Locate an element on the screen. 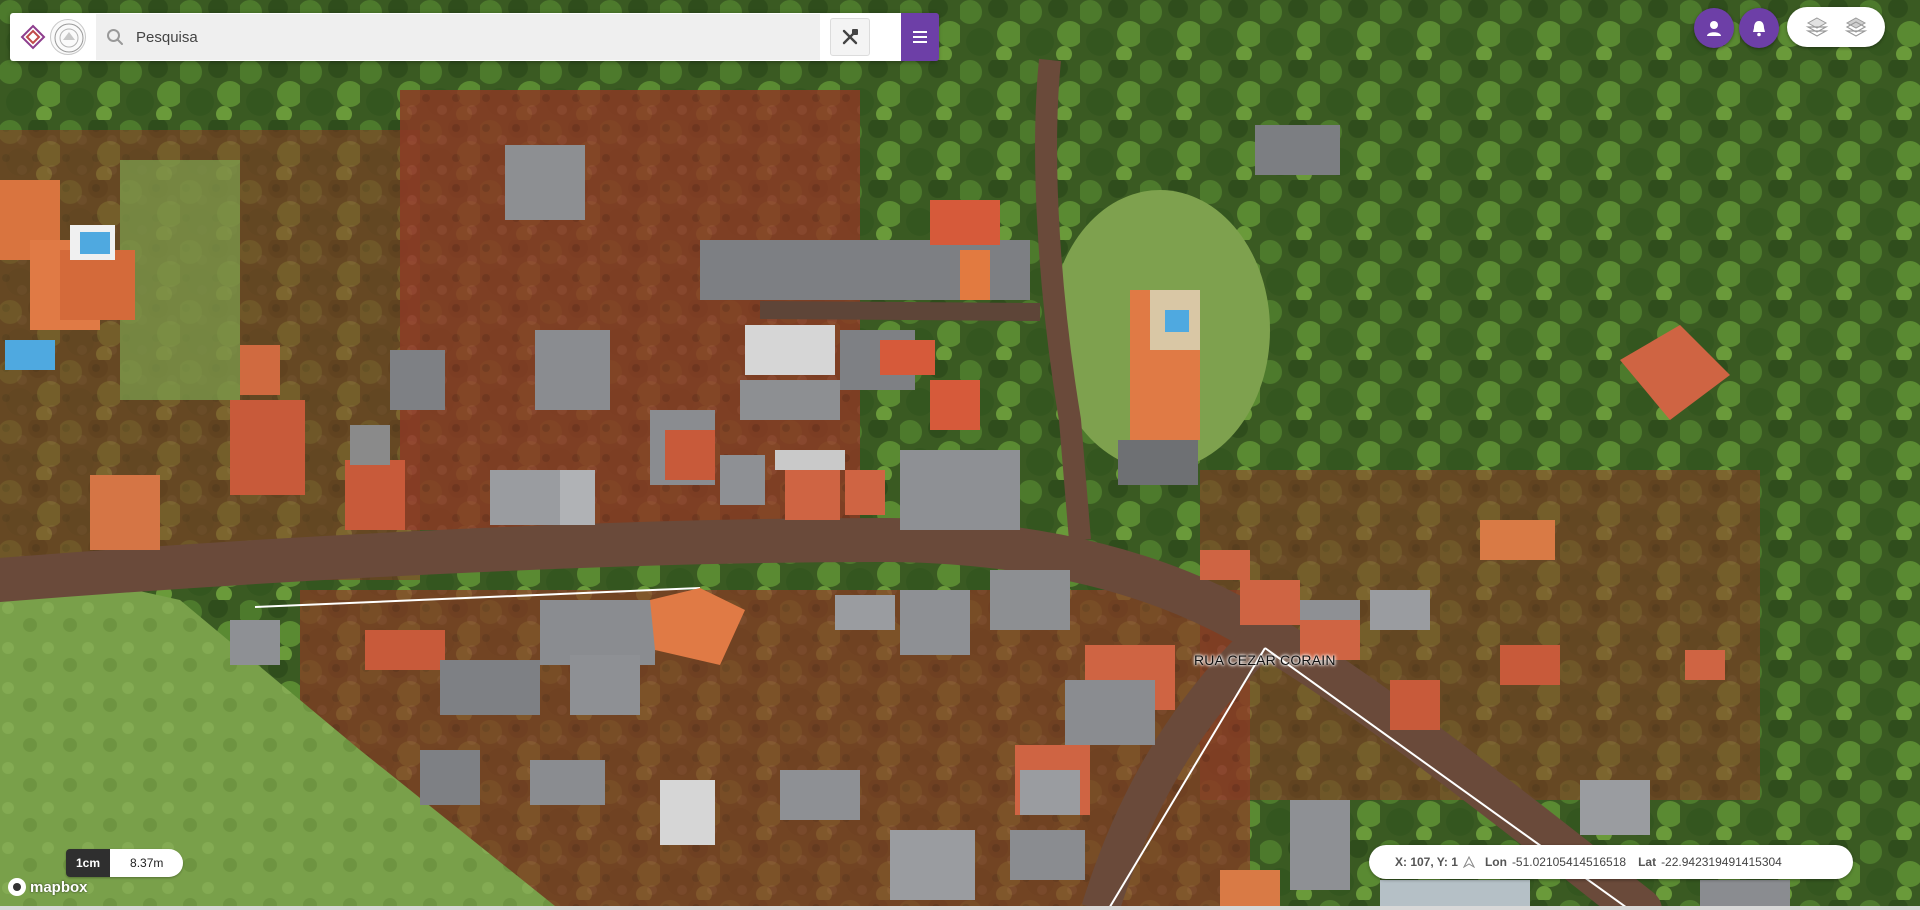  bell-icon is located at coordinates (1759, 29).